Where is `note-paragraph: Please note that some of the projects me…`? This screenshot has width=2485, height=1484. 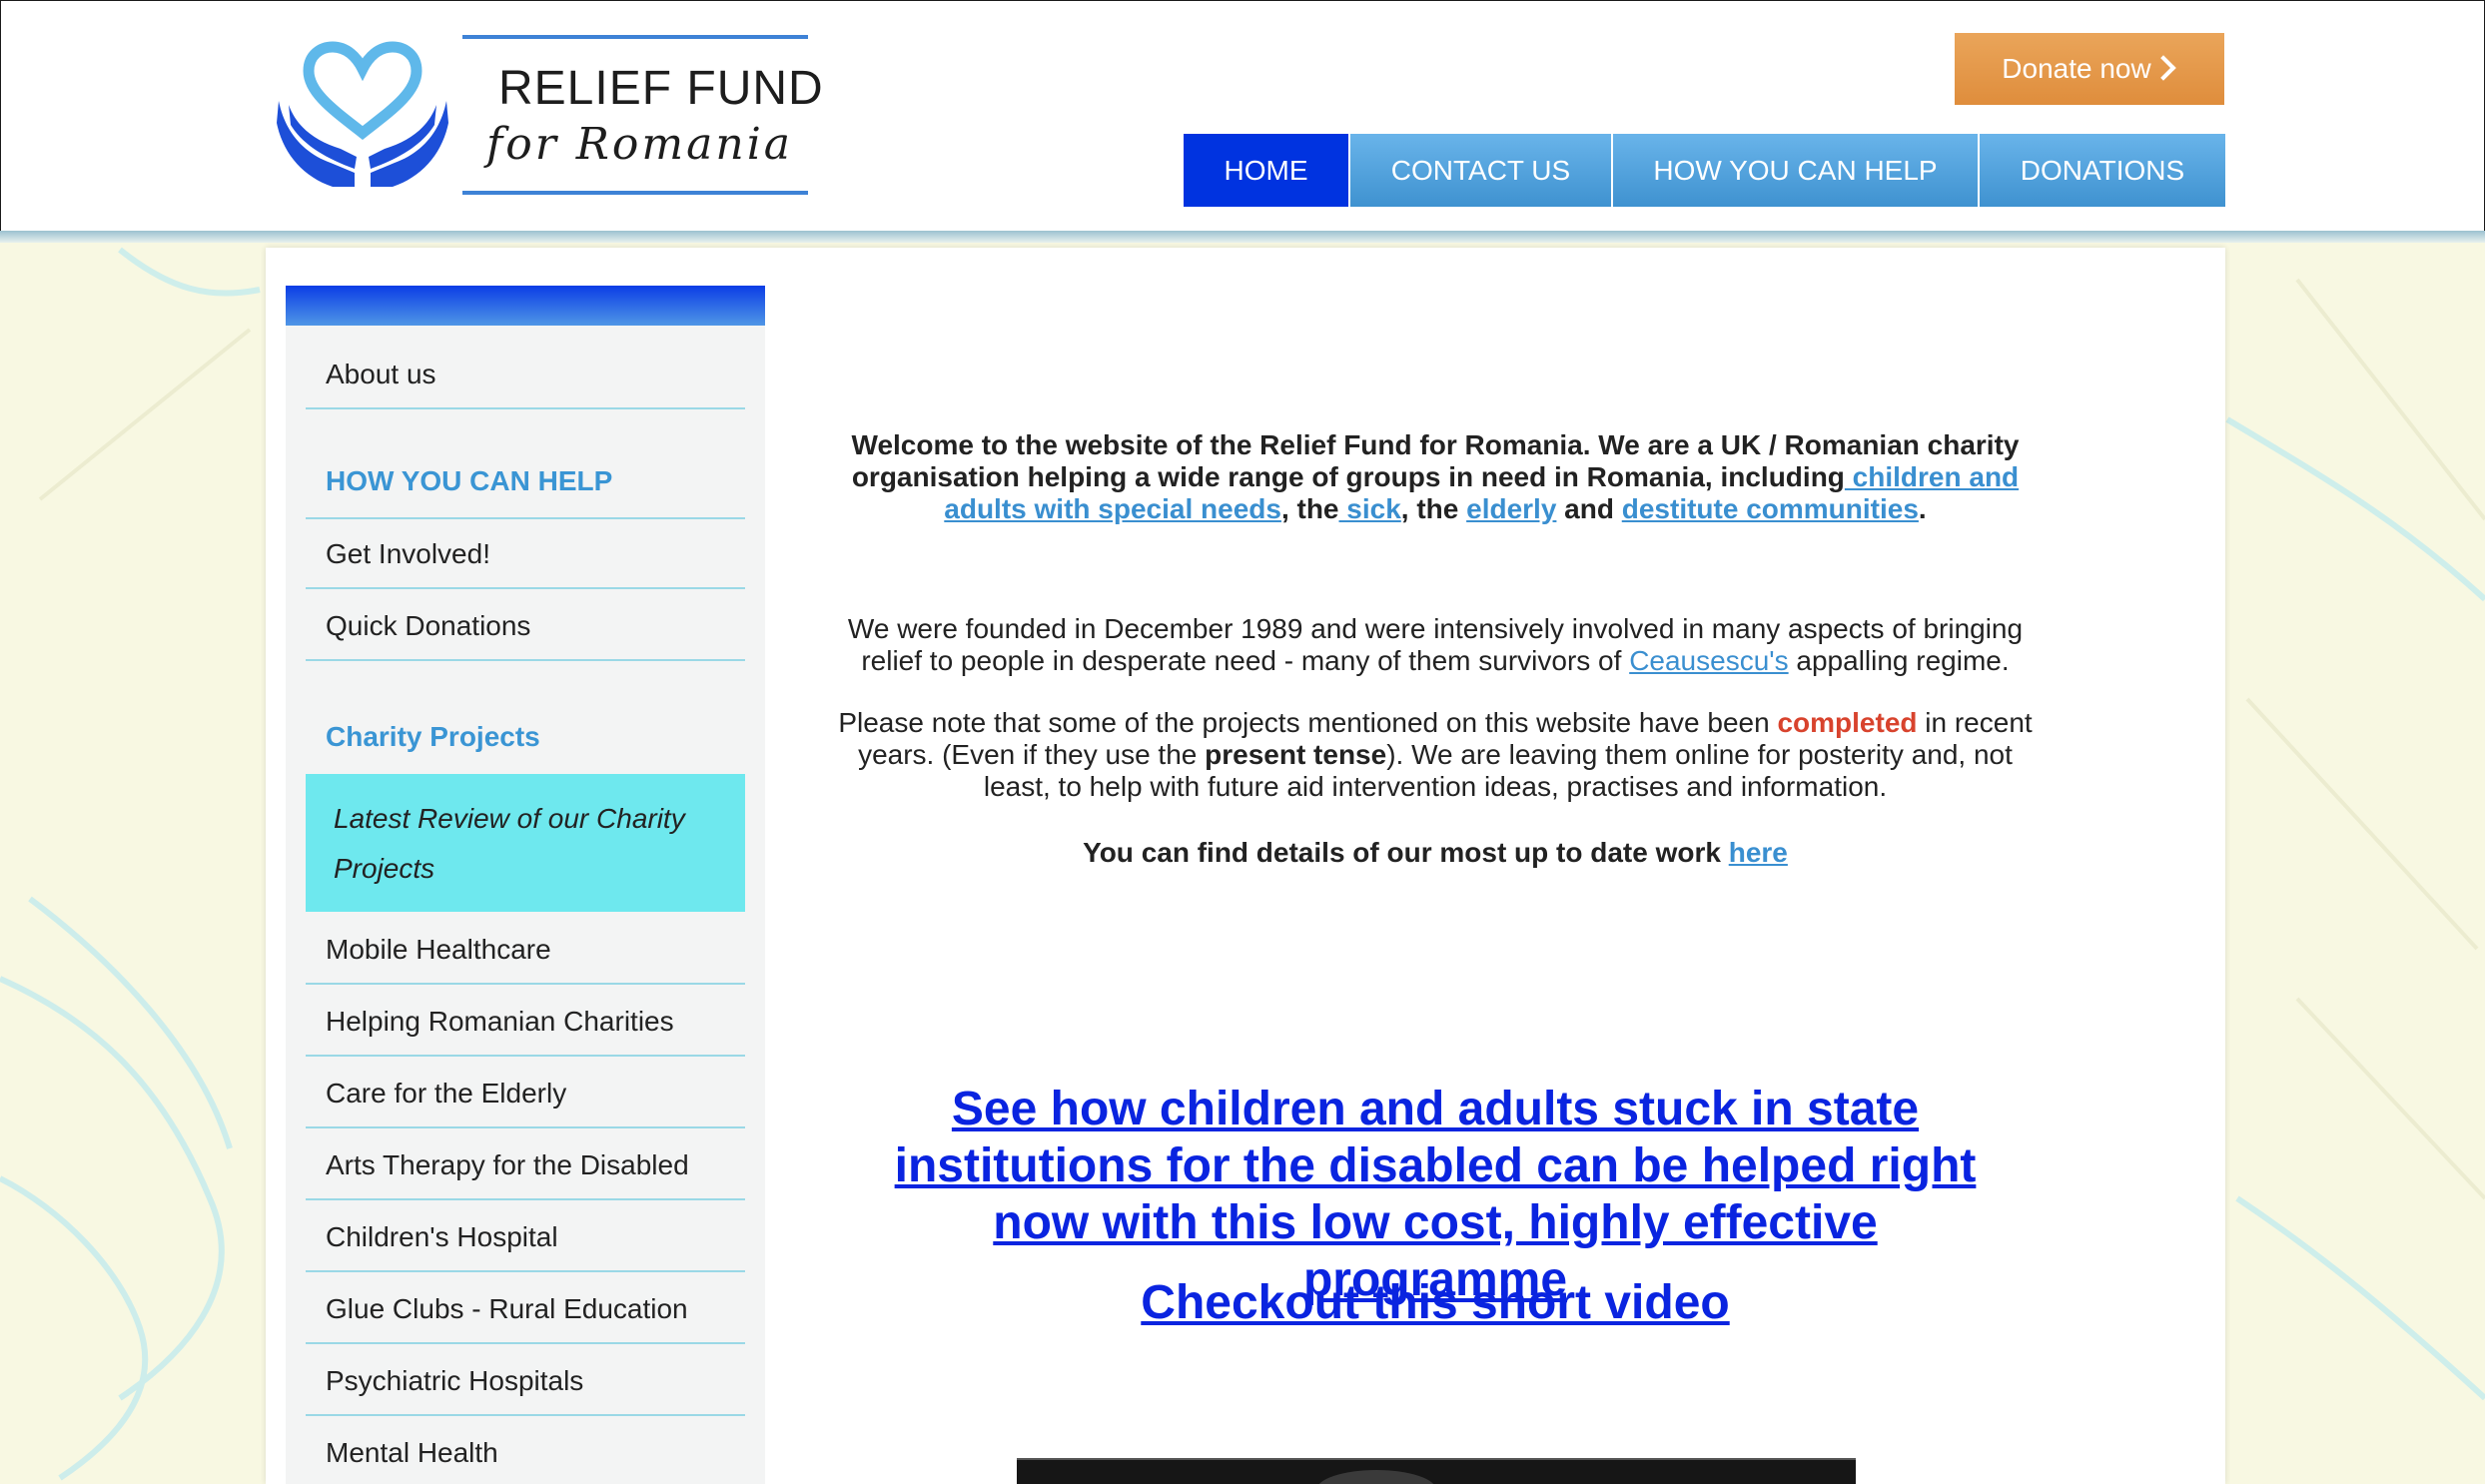
note-paragraph: Please note that some of the projects me… is located at coordinates (1435, 755).